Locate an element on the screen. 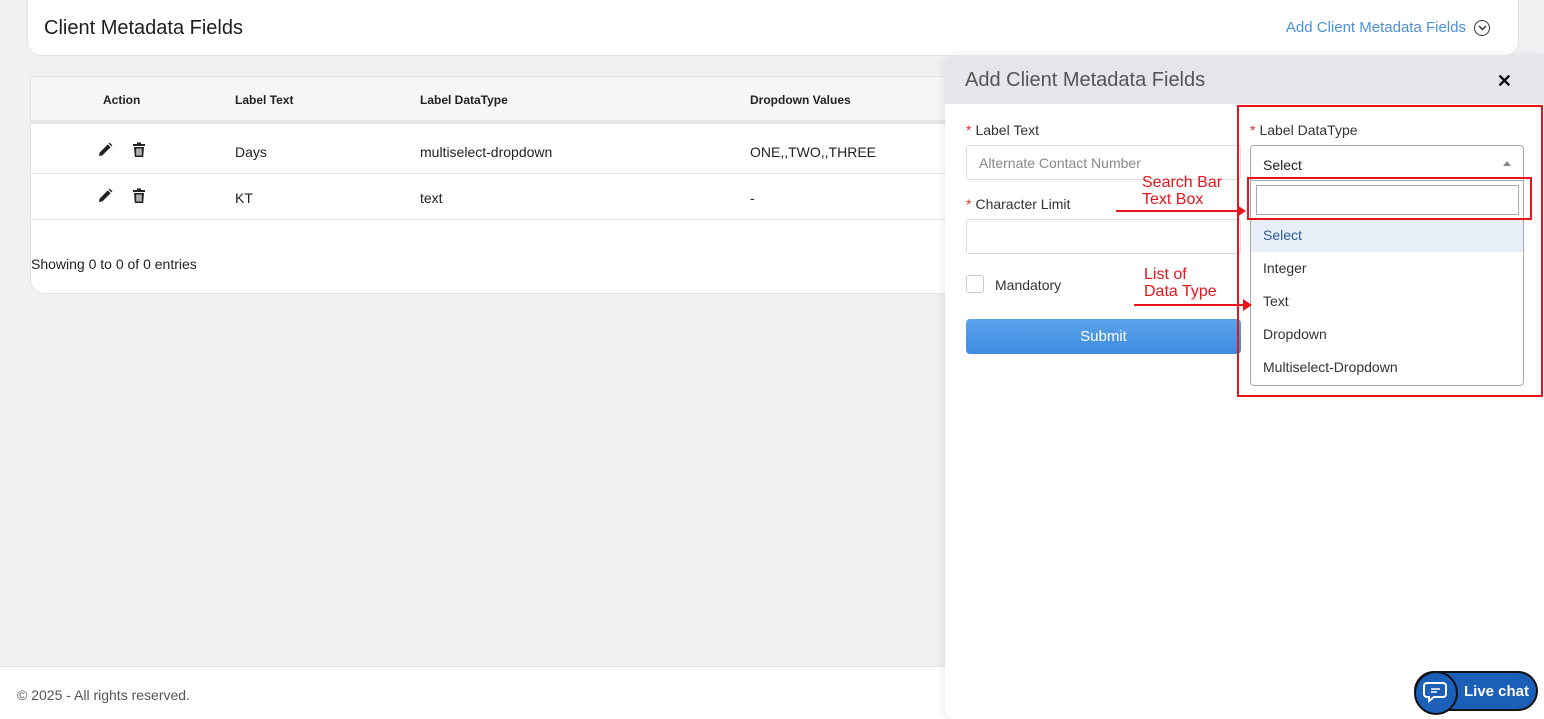  column-header-dropdown-values: Dropdown Values is located at coordinates (800, 100).